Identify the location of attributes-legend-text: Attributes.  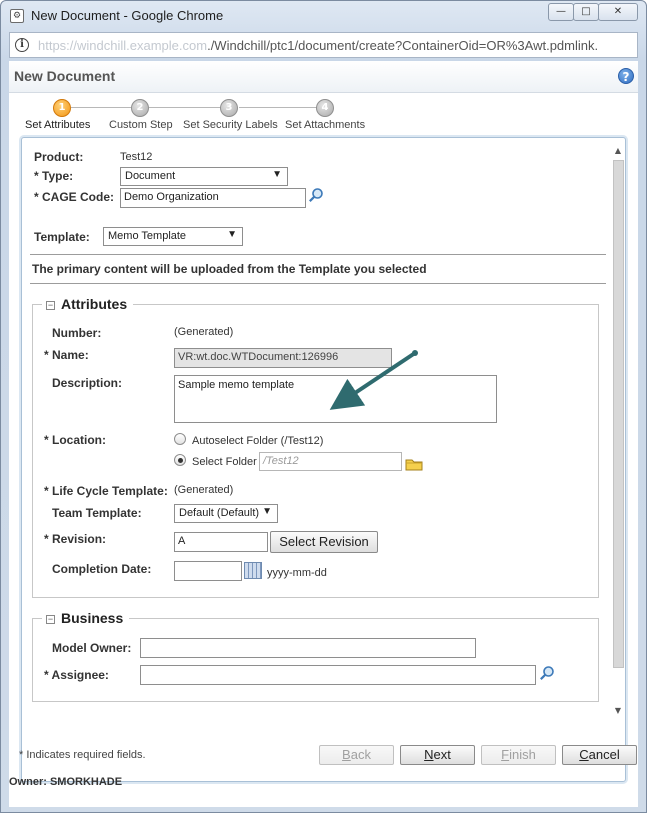
(94, 304).